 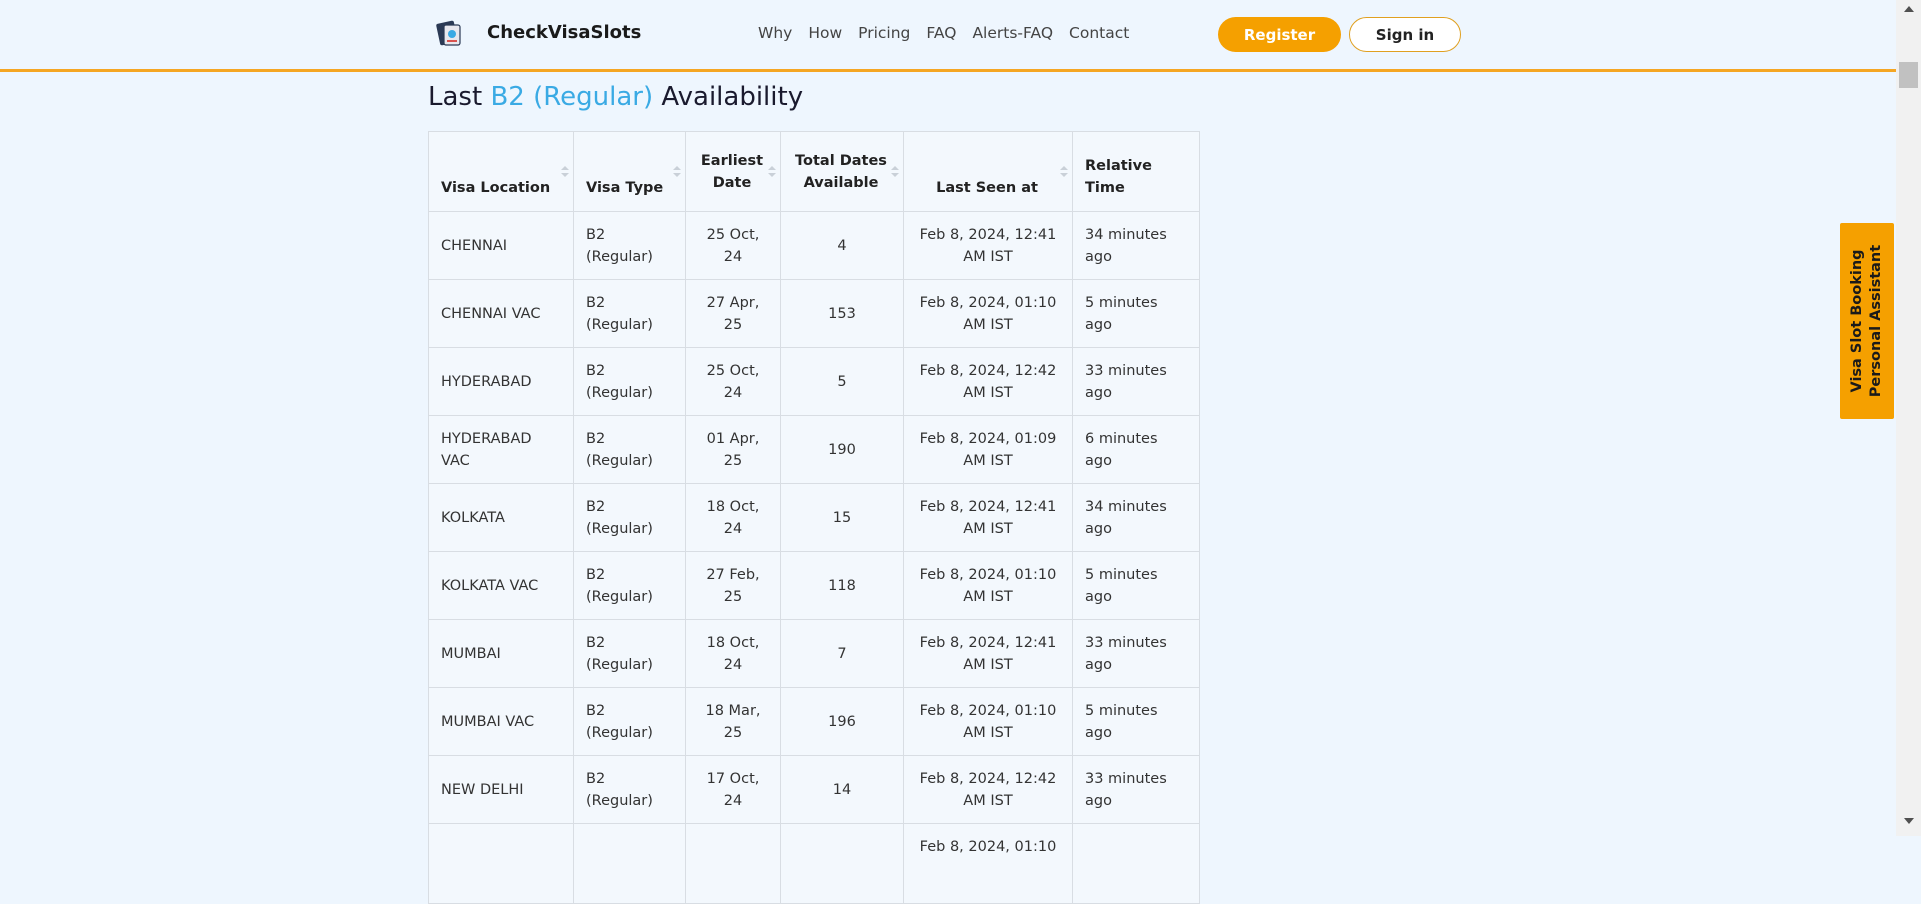 I want to click on scroll-up-arrow-icon, so click(x=1909, y=9).